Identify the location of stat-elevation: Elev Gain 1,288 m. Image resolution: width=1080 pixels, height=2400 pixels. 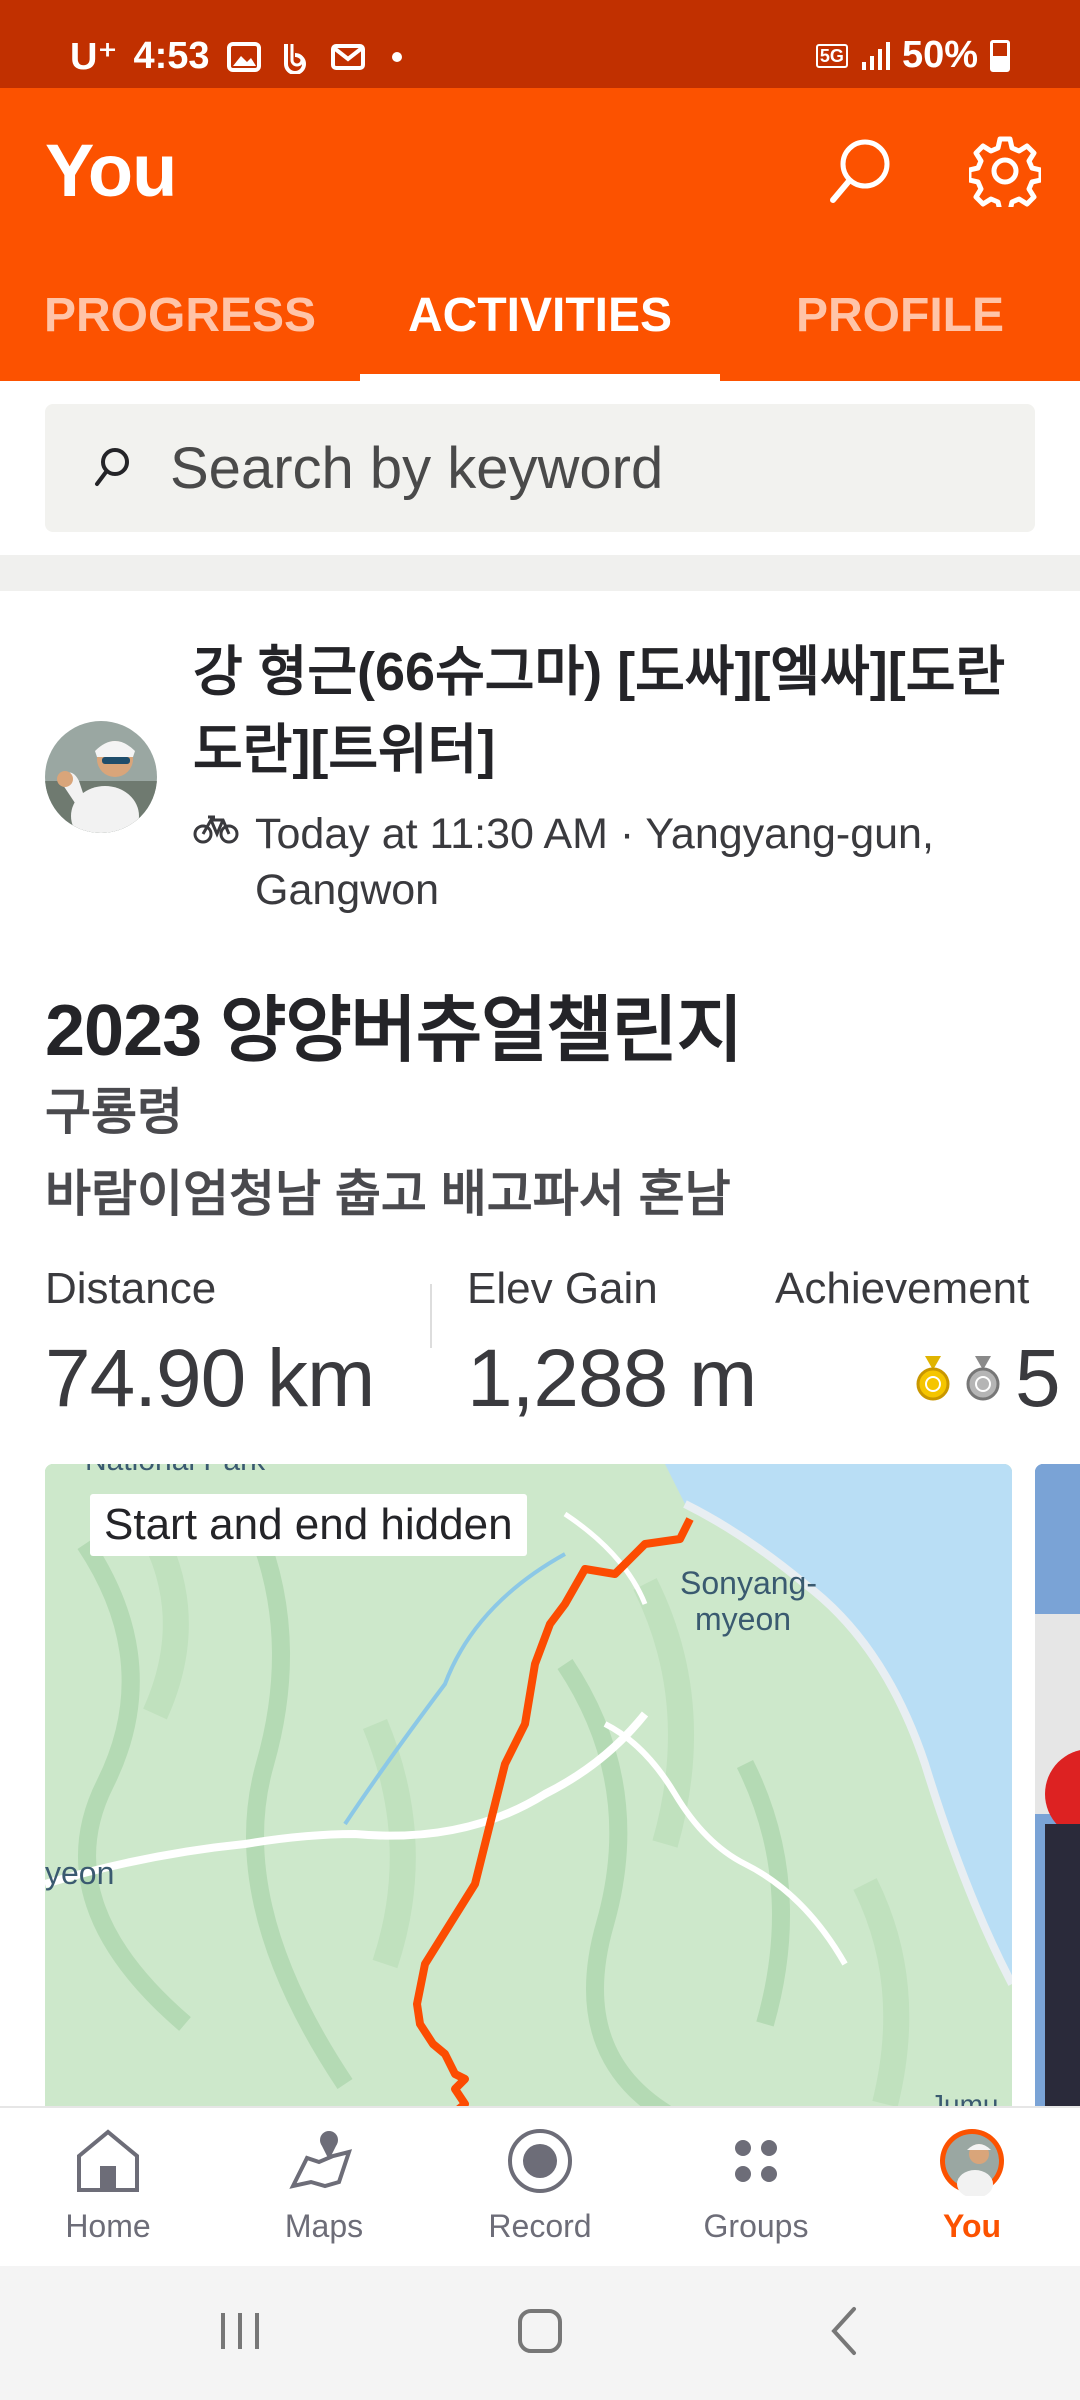
(612, 1345).